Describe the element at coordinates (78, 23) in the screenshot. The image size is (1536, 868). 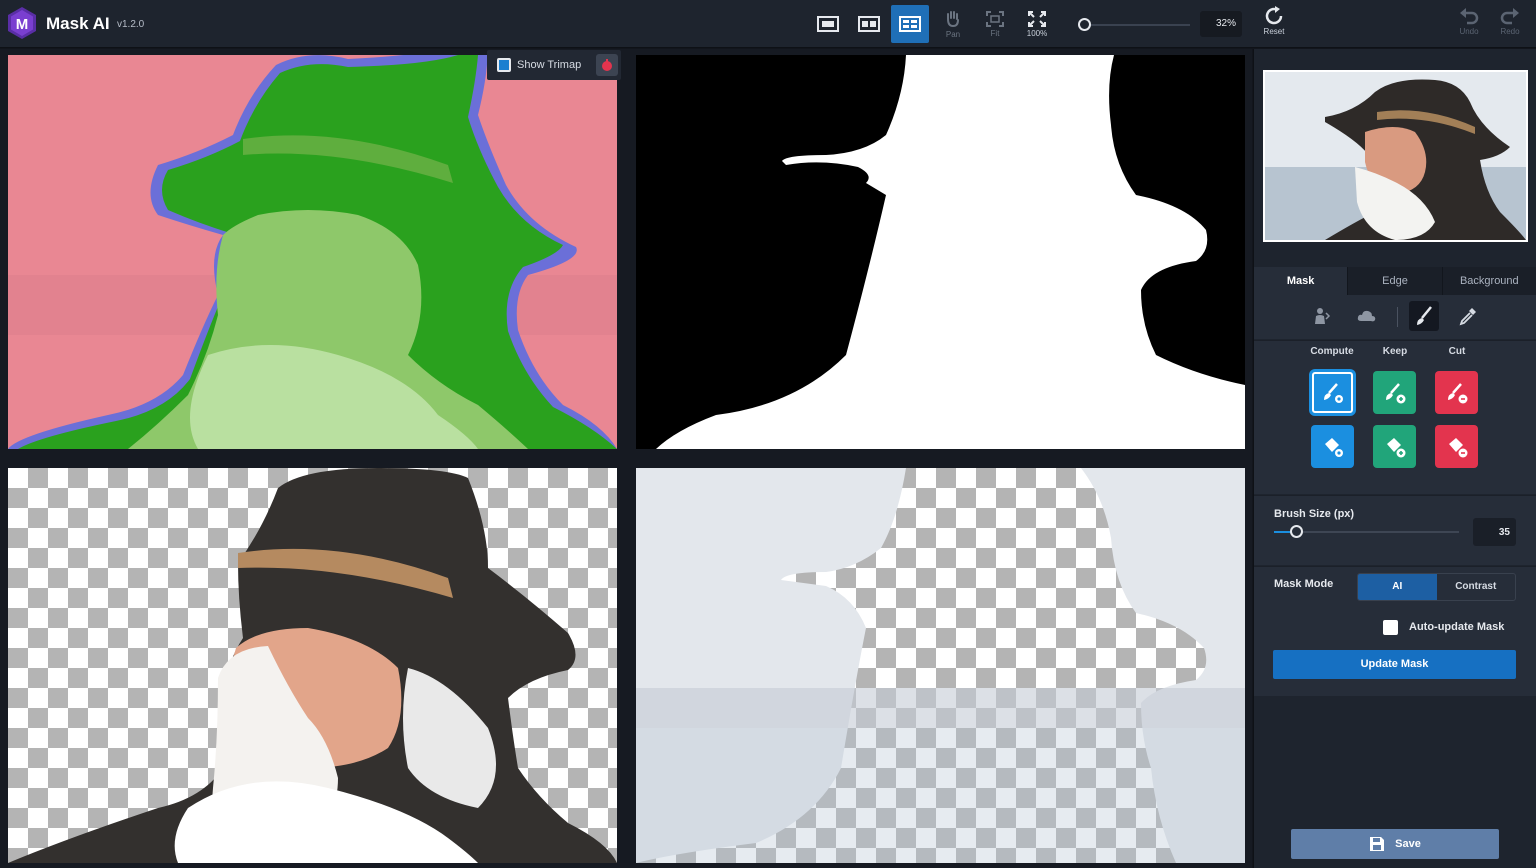
I see `app-title: Mask AI` at that location.